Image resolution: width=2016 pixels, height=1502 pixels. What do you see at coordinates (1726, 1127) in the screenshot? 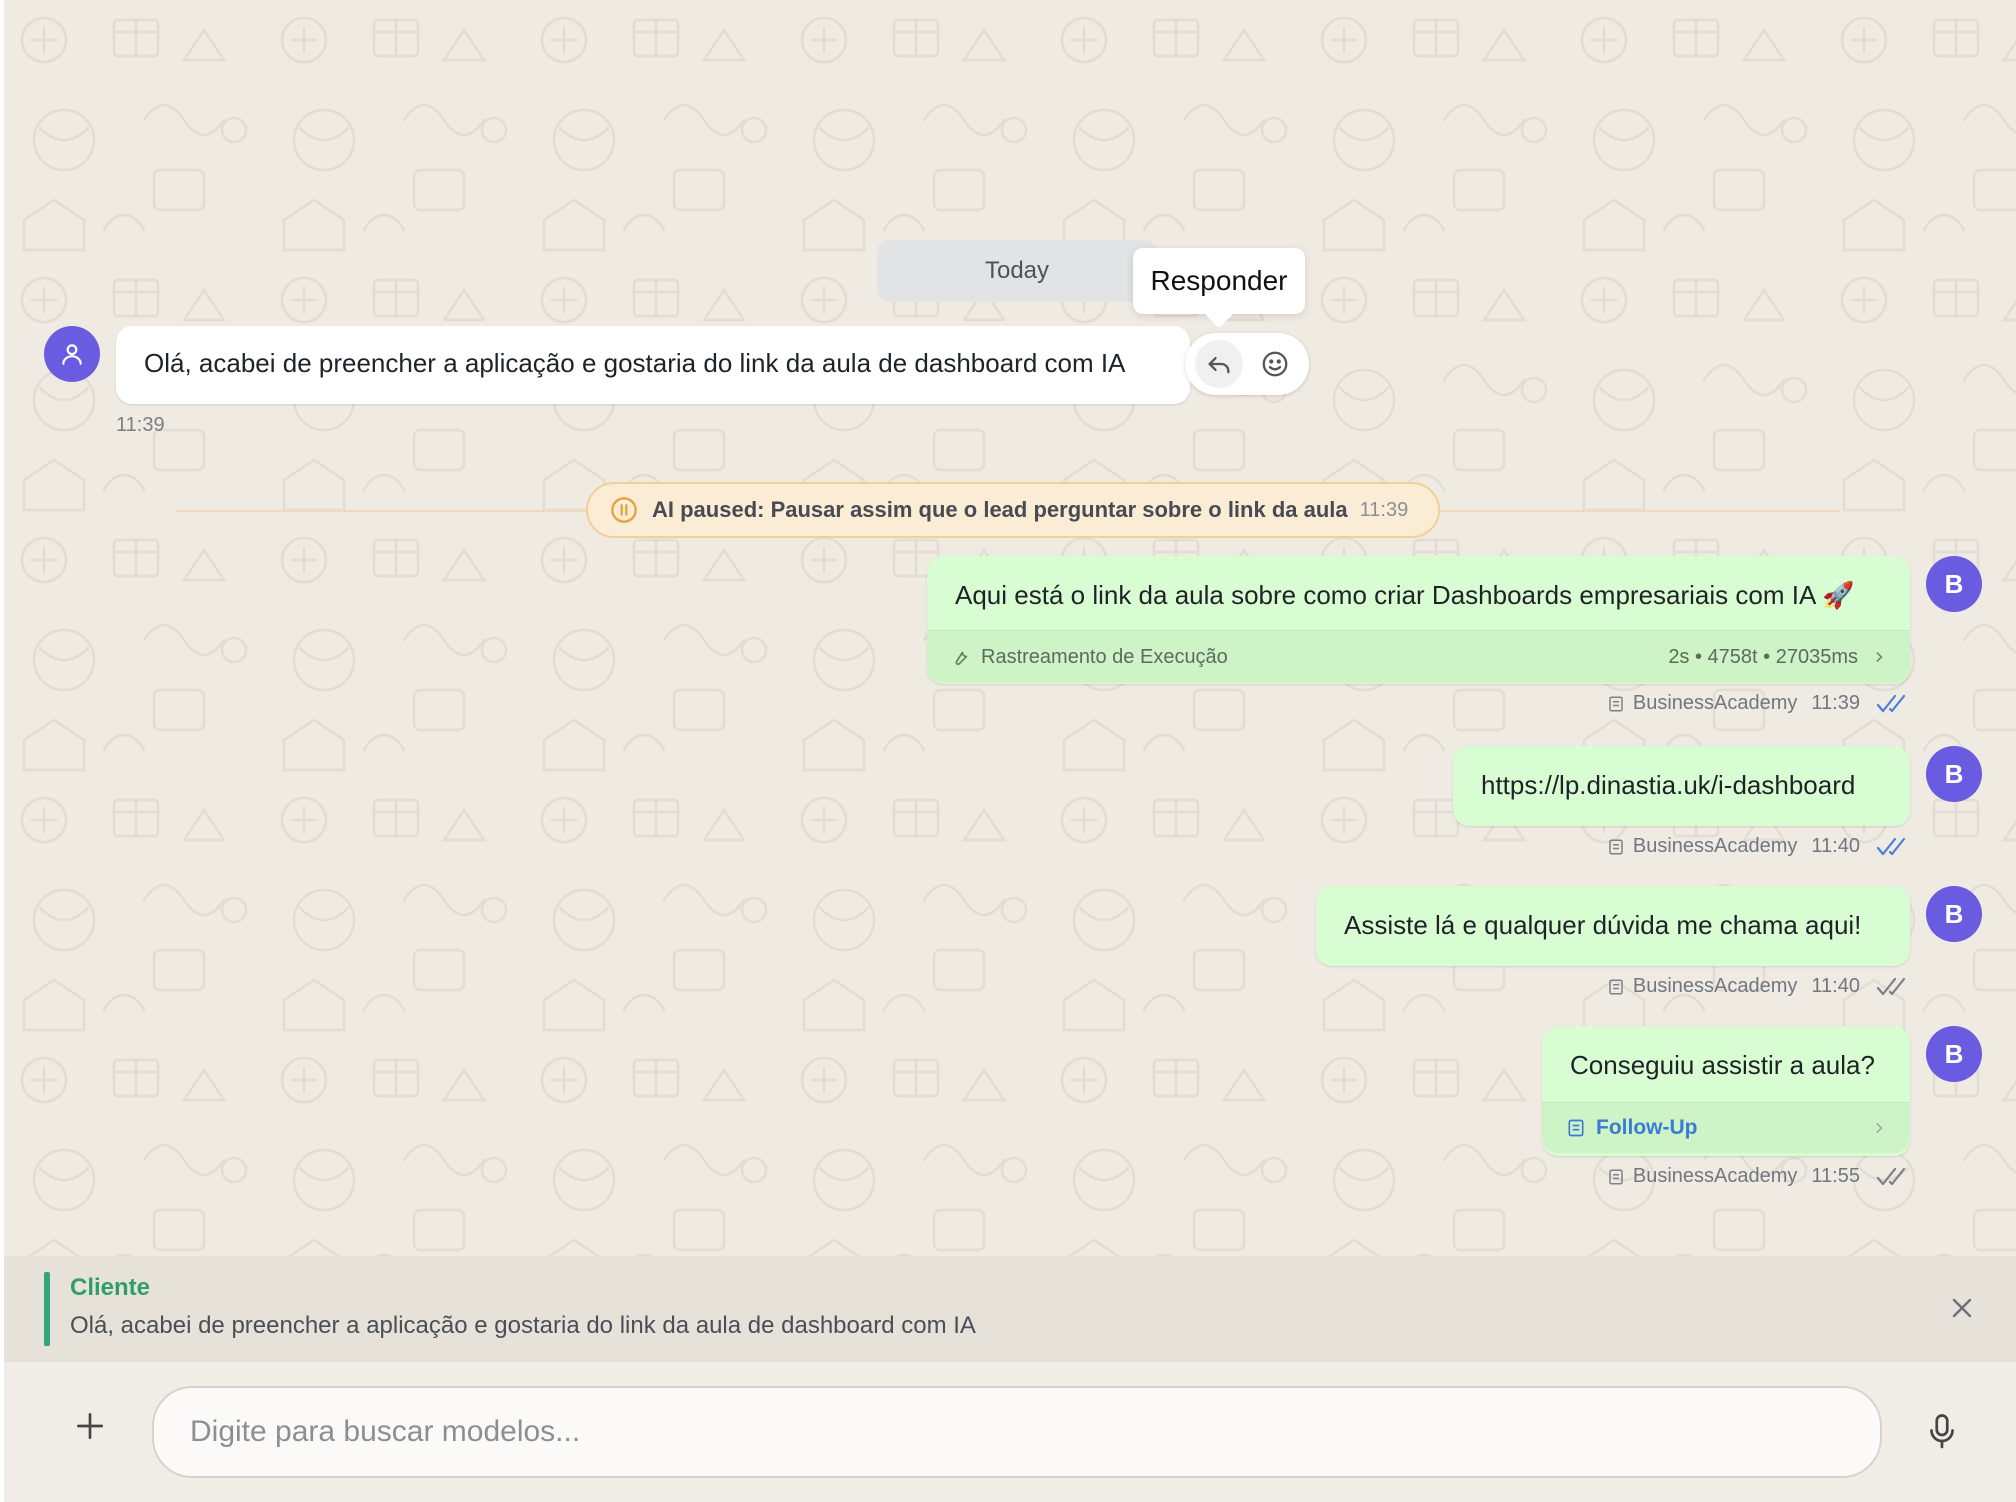
I see `follow-up-row: Follow-Up` at bounding box center [1726, 1127].